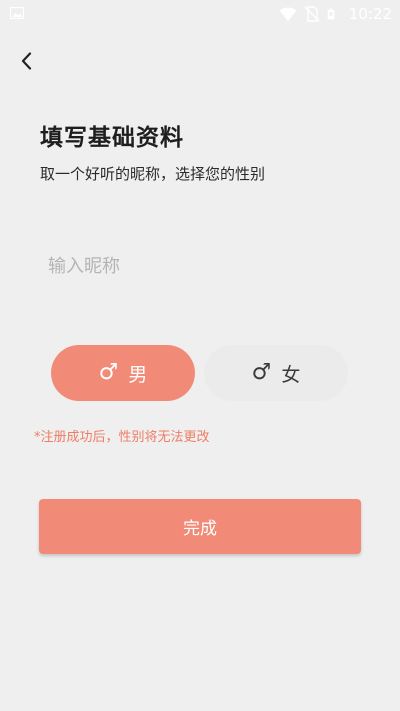 The width and height of the screenshot is (400, 711). Describe the element at coordinates (200, 14) in the screenshot. I see `status-bar: 10:22` at that location.